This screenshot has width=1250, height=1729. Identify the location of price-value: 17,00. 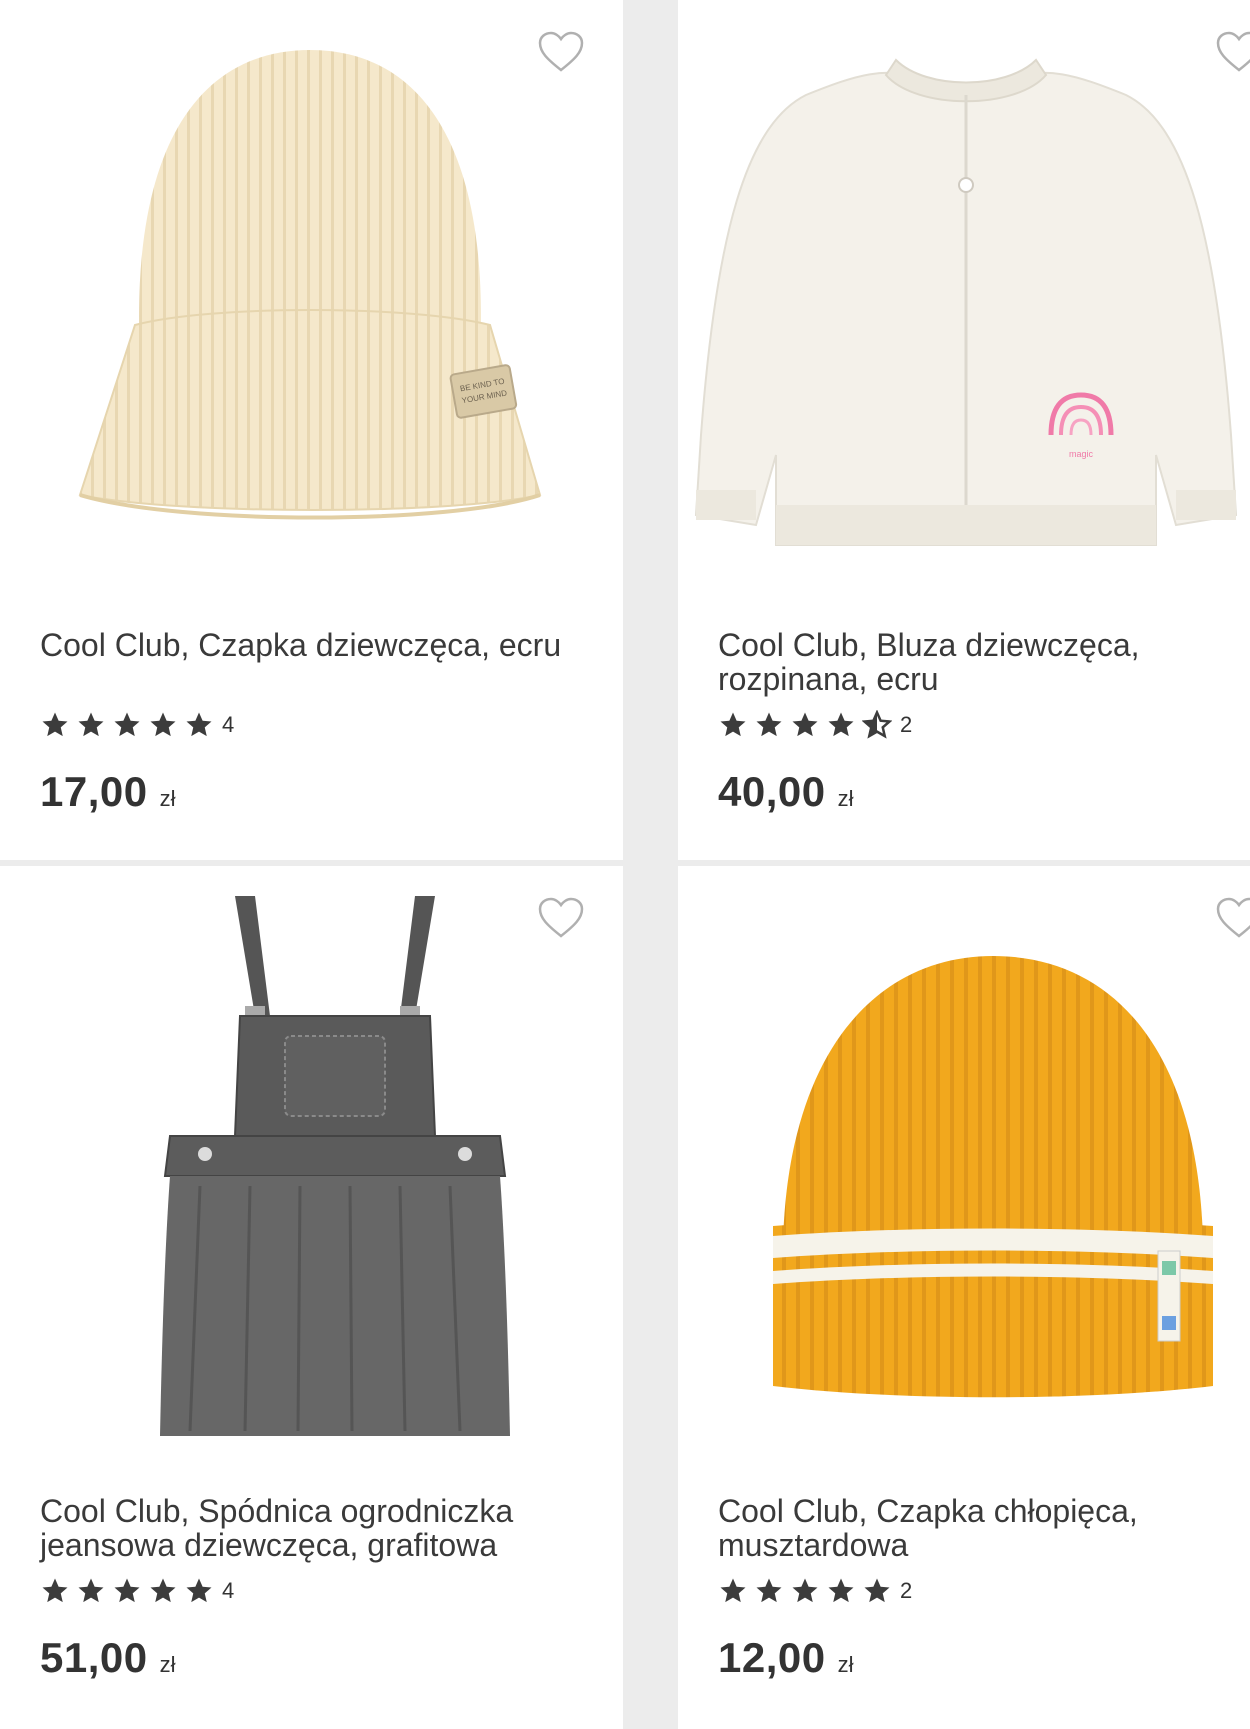
(94, 791).